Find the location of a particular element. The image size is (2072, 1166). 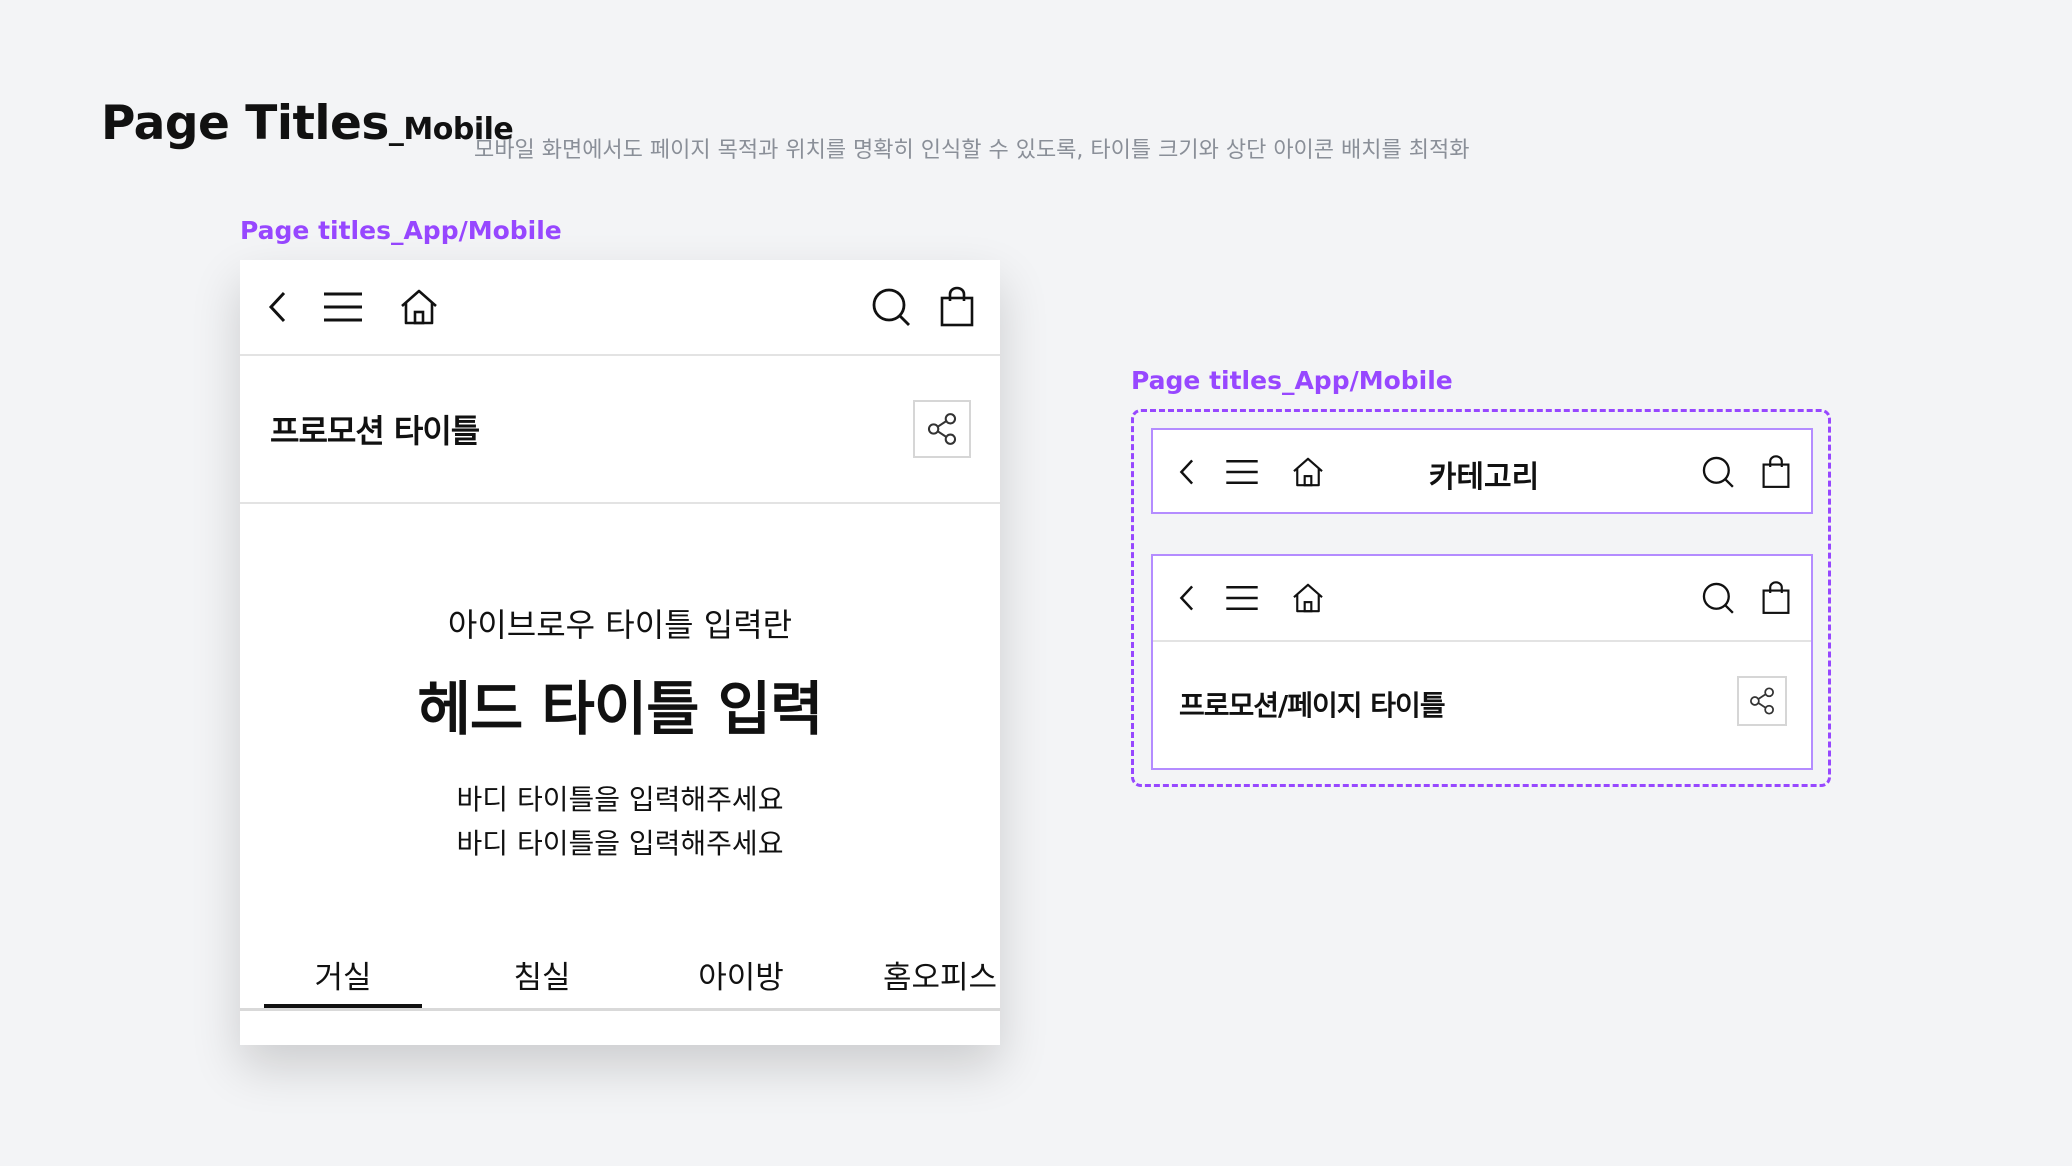

page-title: Page Titles_Mobile is located at coordinates (307, 123).